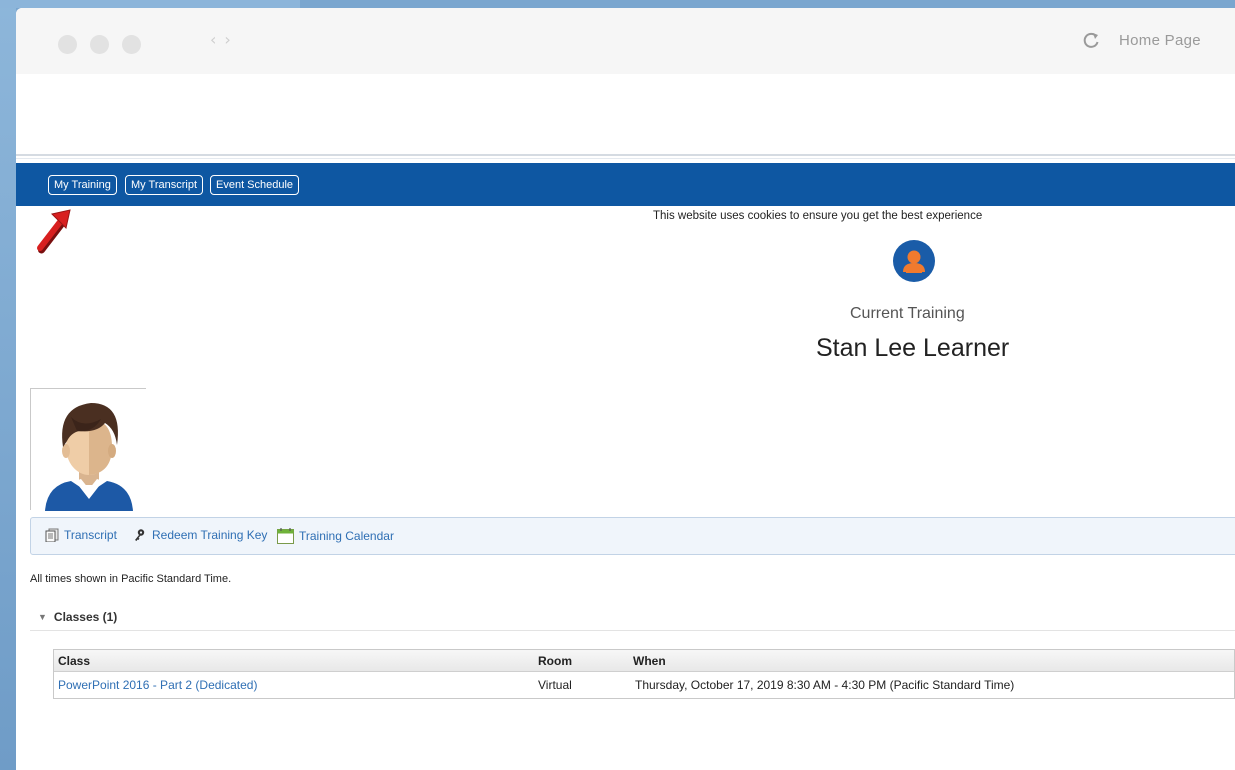  I want to click on user-icon, so click(914, 261).